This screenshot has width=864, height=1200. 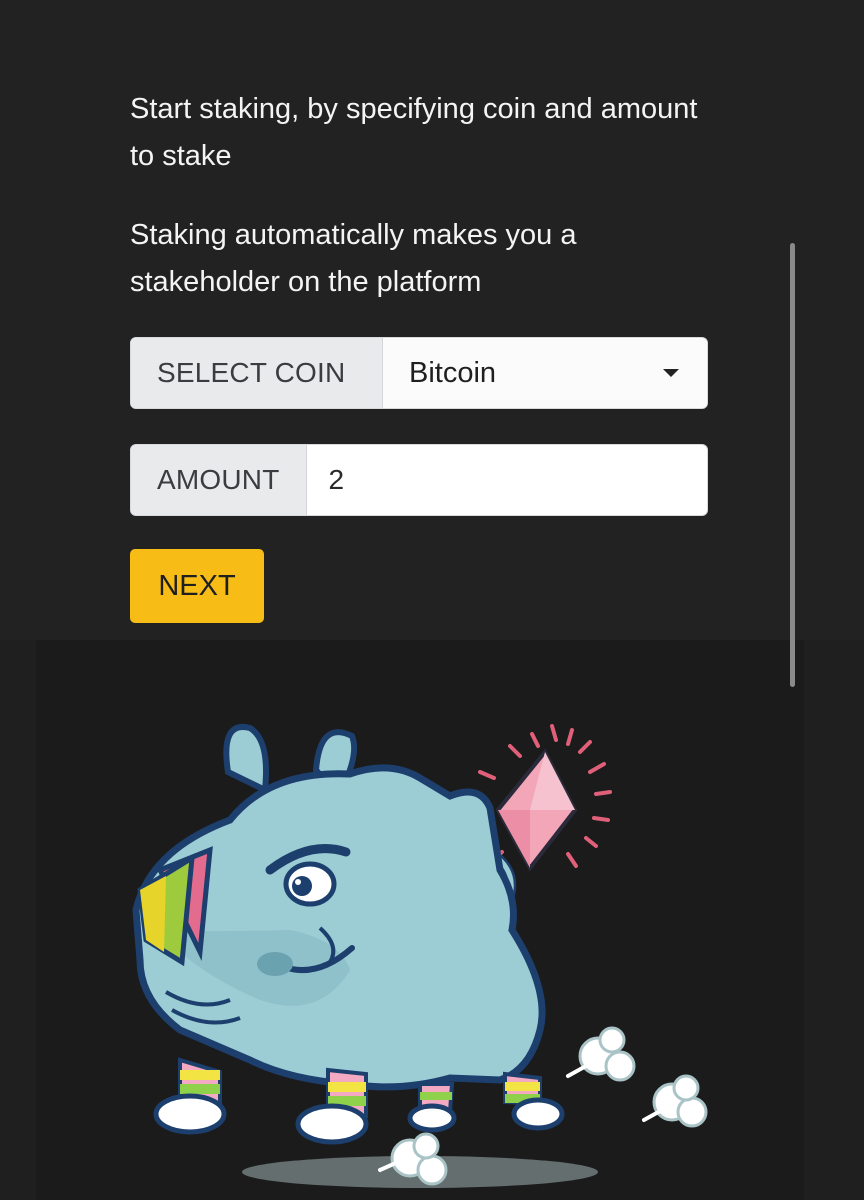 I want to click on caret-down-icon, so click(x=671, y=373).